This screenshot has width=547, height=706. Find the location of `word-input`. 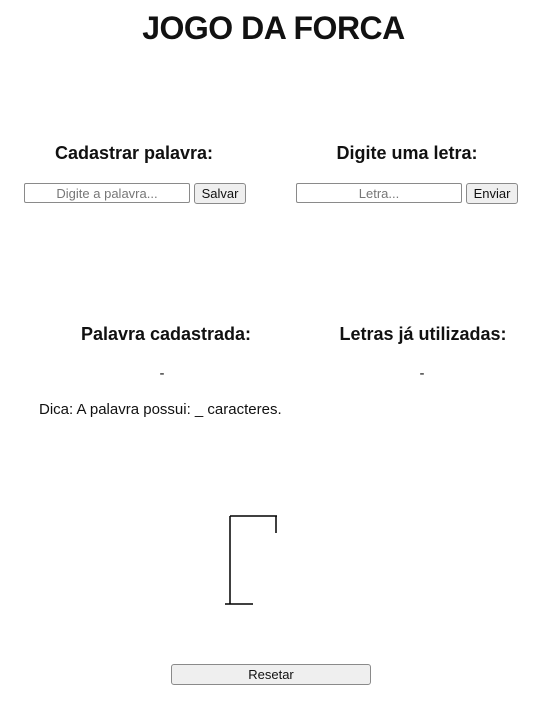

word-input is located at coordinates (107, 193).